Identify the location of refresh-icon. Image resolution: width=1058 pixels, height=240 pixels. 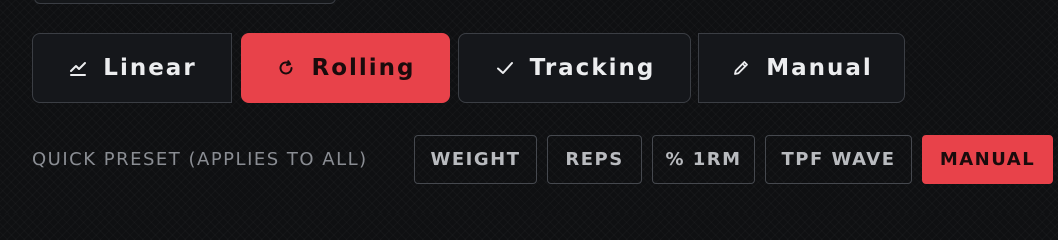
(286, 68).